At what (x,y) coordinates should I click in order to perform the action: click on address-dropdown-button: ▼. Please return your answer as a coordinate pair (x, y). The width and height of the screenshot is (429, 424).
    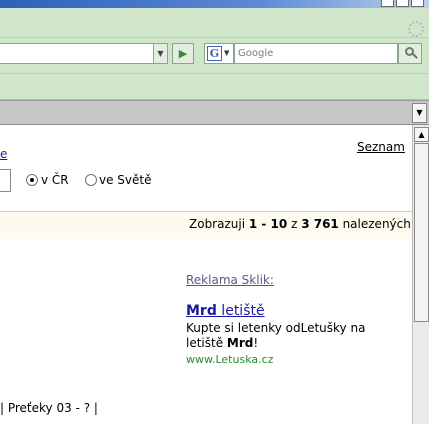
    Looking at the image, I should click on (160, 53).